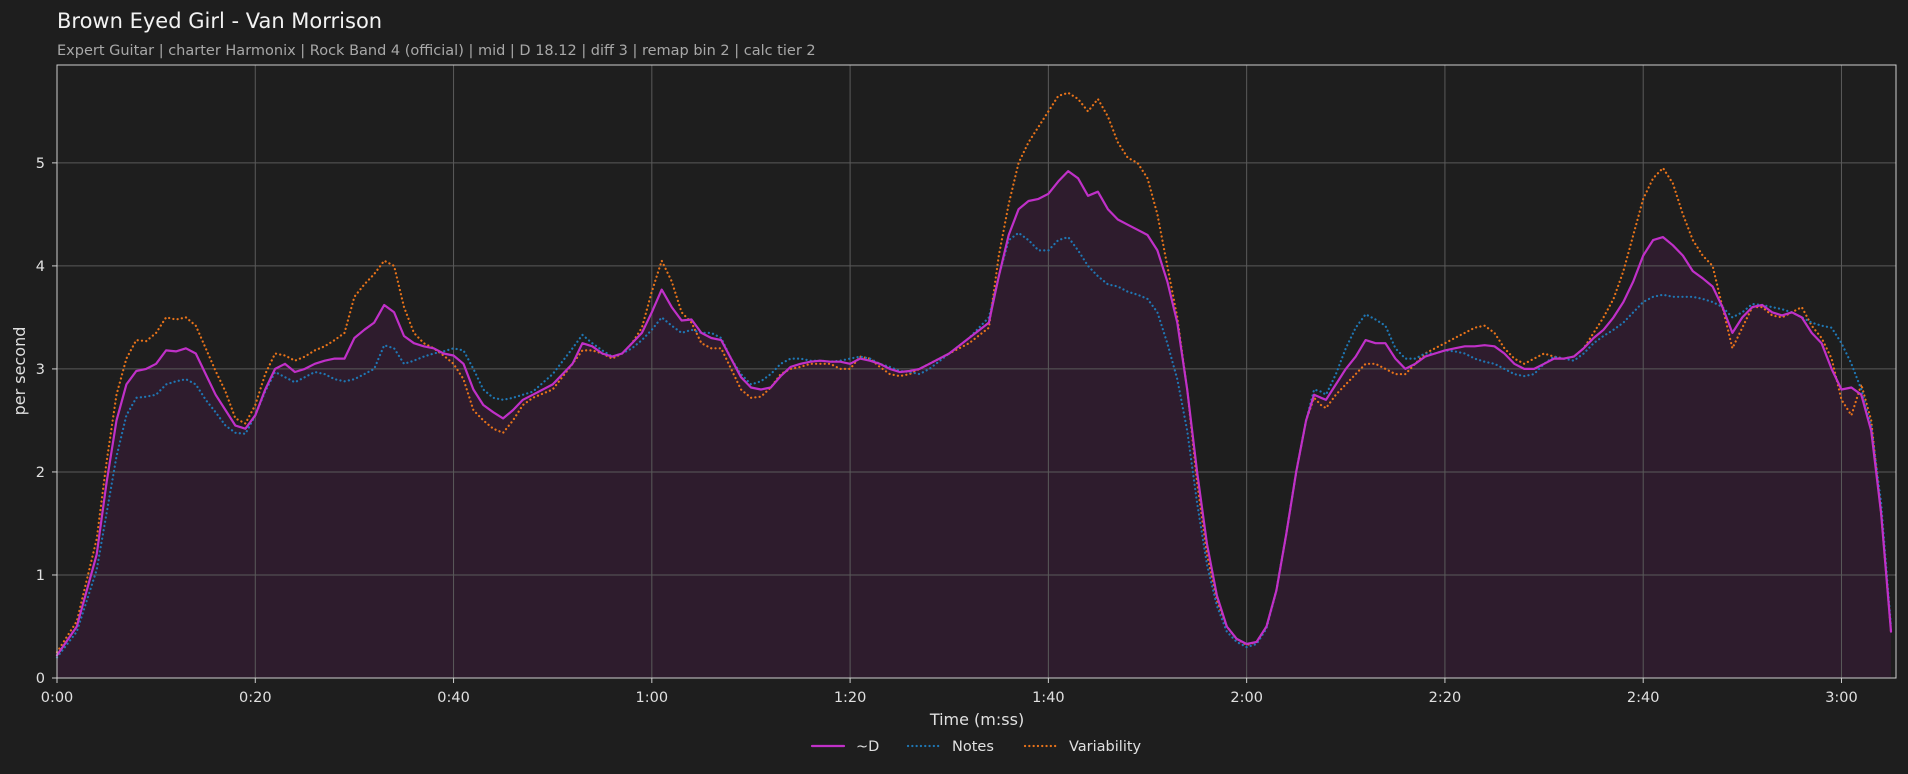  I want to click on legend-label-1: Notes, so click(973, 747).